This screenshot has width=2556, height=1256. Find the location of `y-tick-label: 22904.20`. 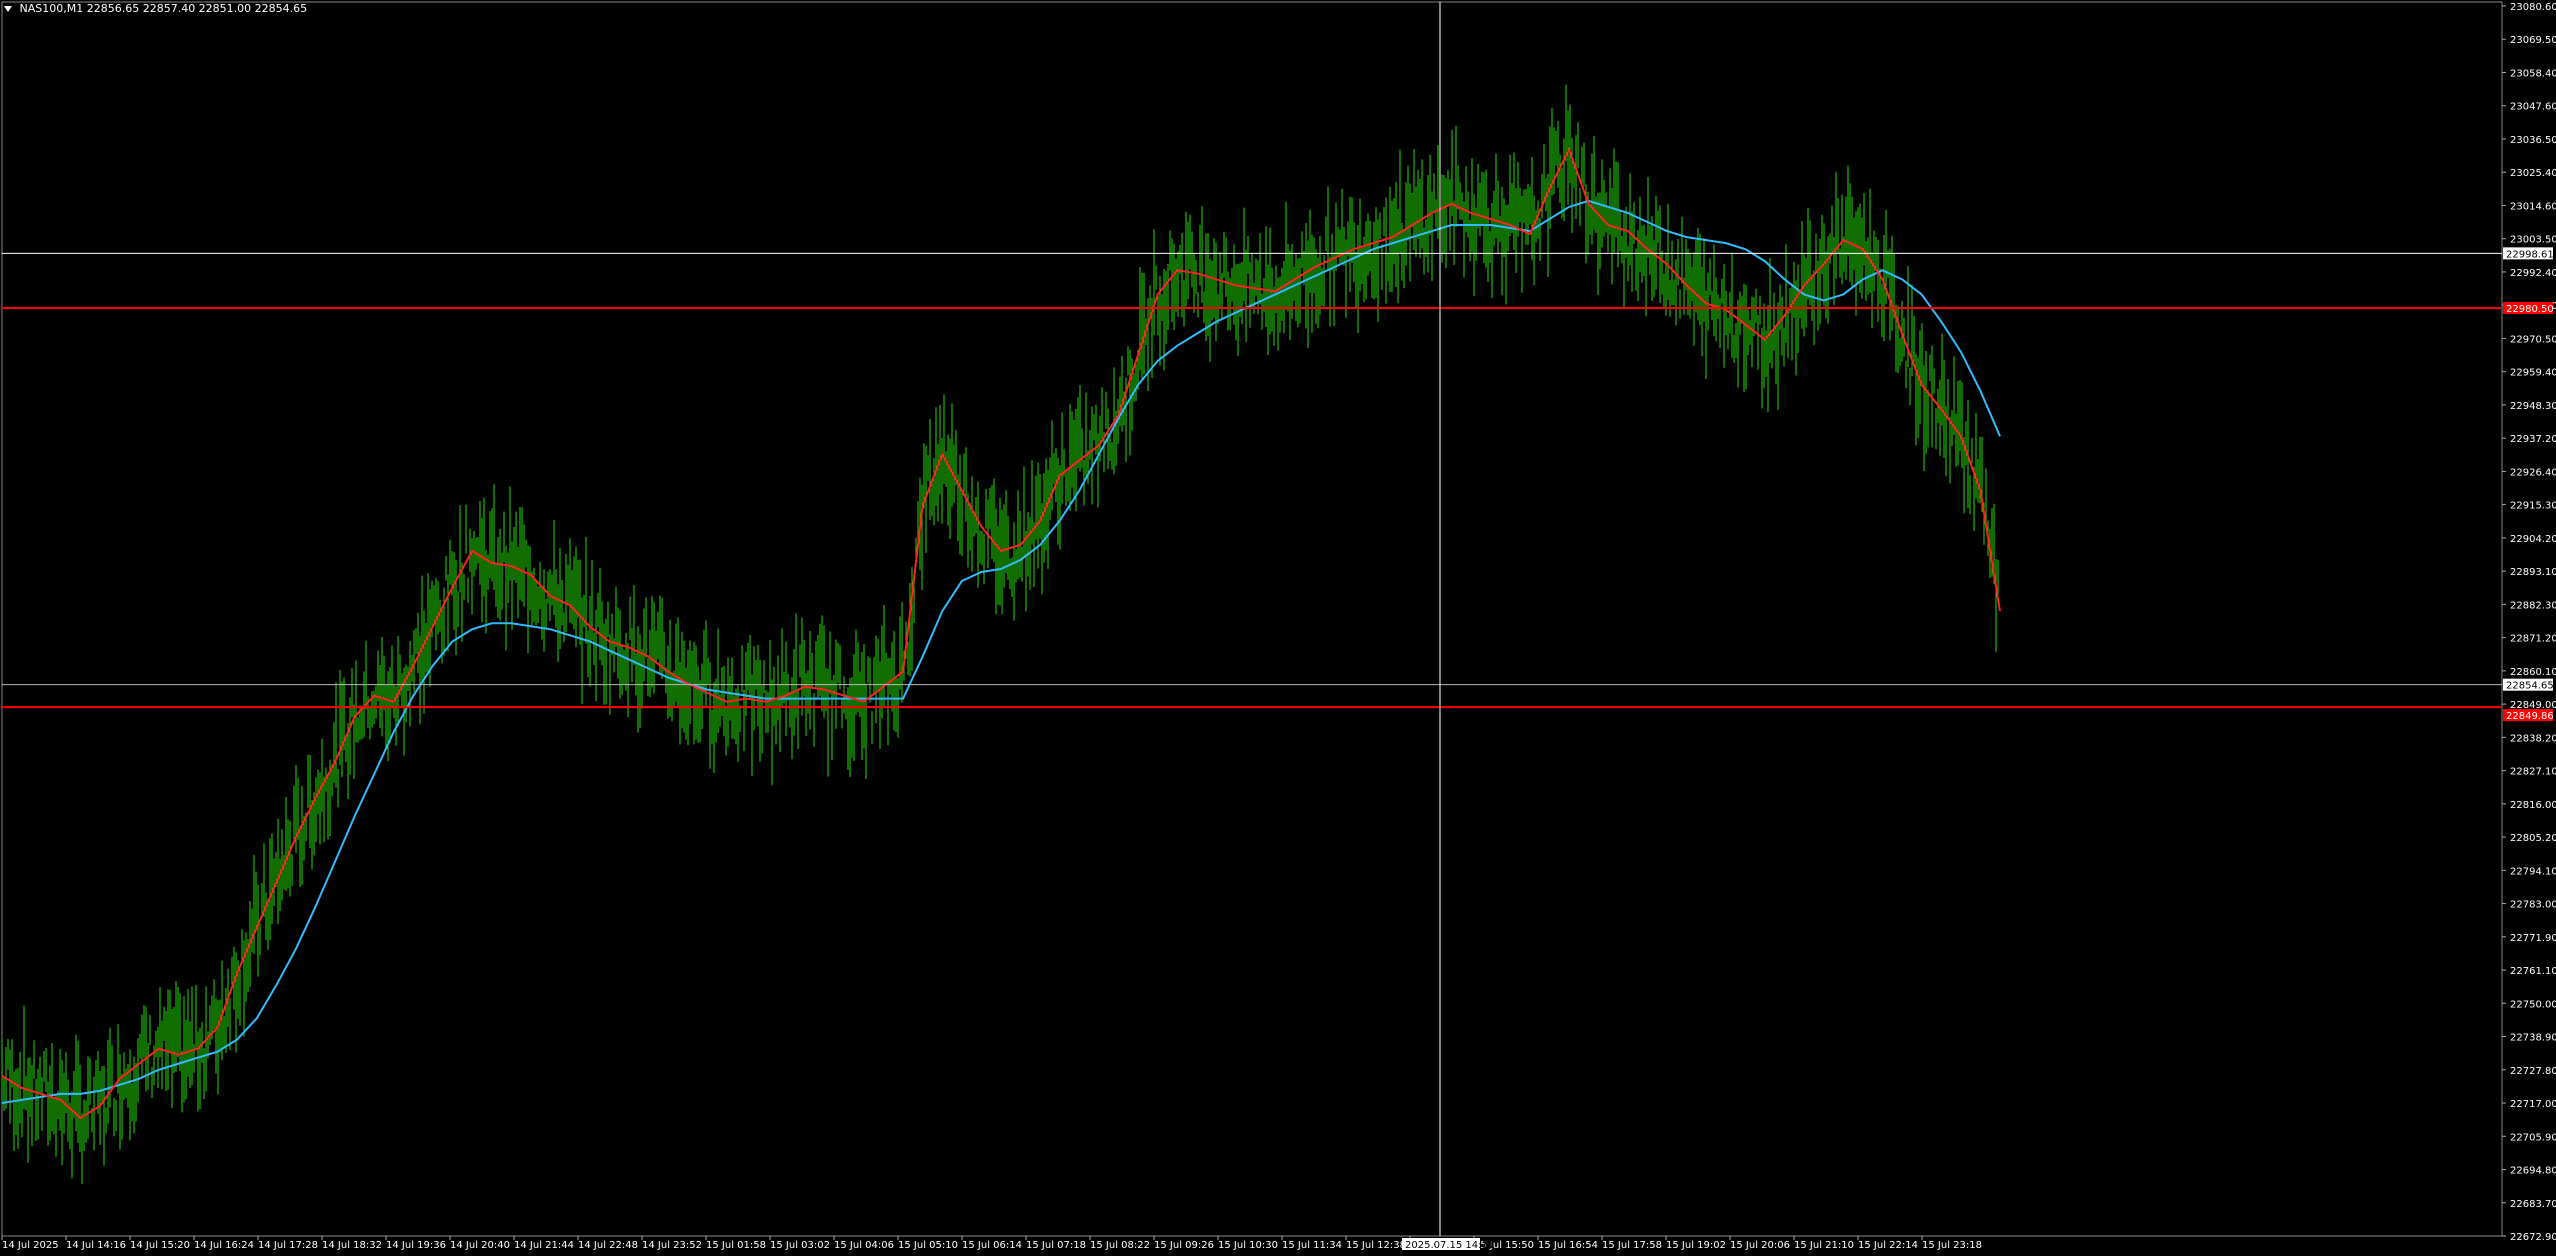

y-tick-label: 22904.20 is located at coordinates (2533, 539).